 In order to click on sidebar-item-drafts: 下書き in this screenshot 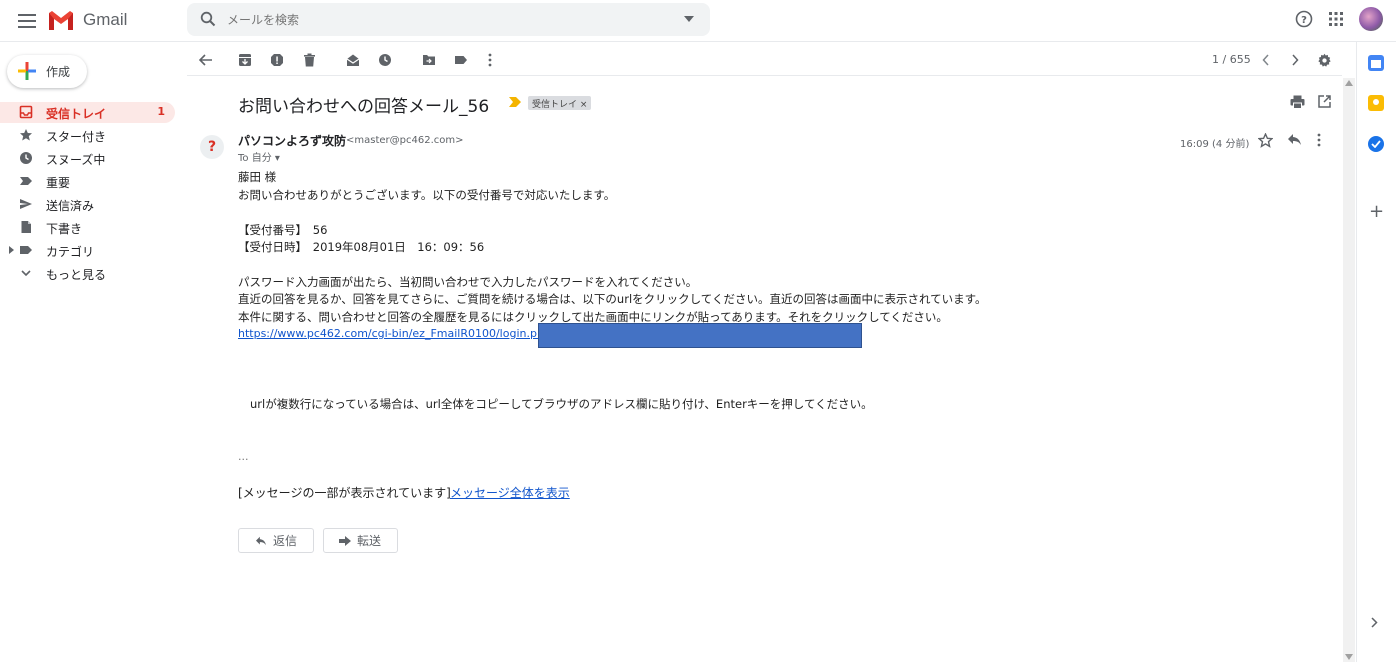, I will do `click(87, 227)`.